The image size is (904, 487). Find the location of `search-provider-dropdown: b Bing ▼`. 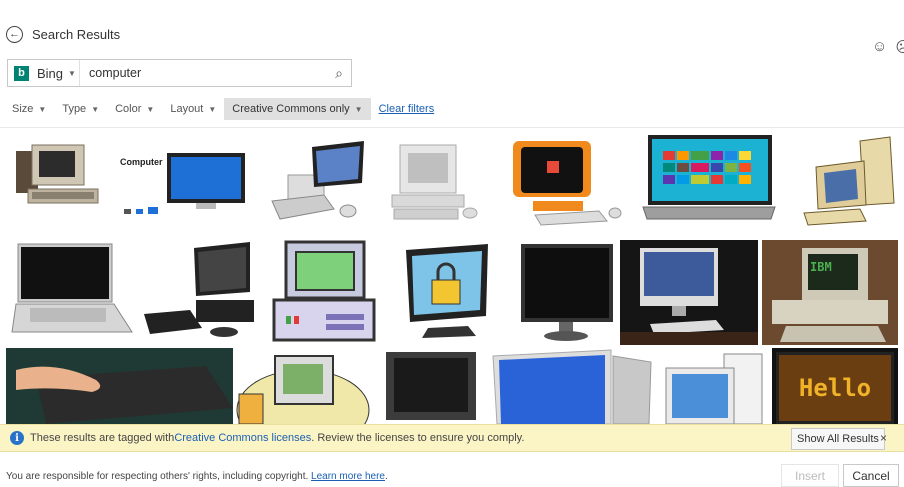

search-provider-dropdown: b Bing ▼ is located at coordinates (44, 73).